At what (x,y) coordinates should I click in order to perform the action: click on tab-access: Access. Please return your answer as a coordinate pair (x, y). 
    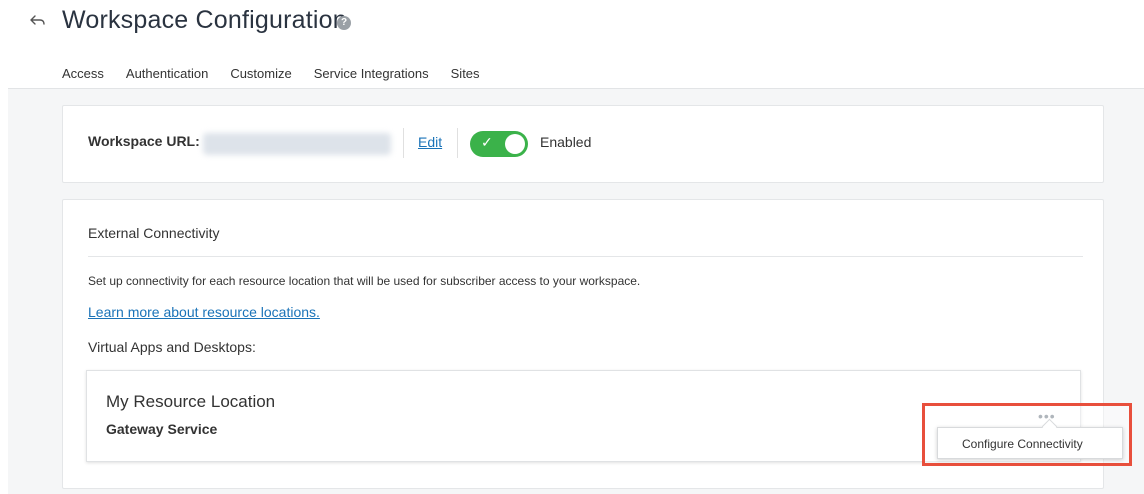
    Looking at the image, I should click on (83, 78).